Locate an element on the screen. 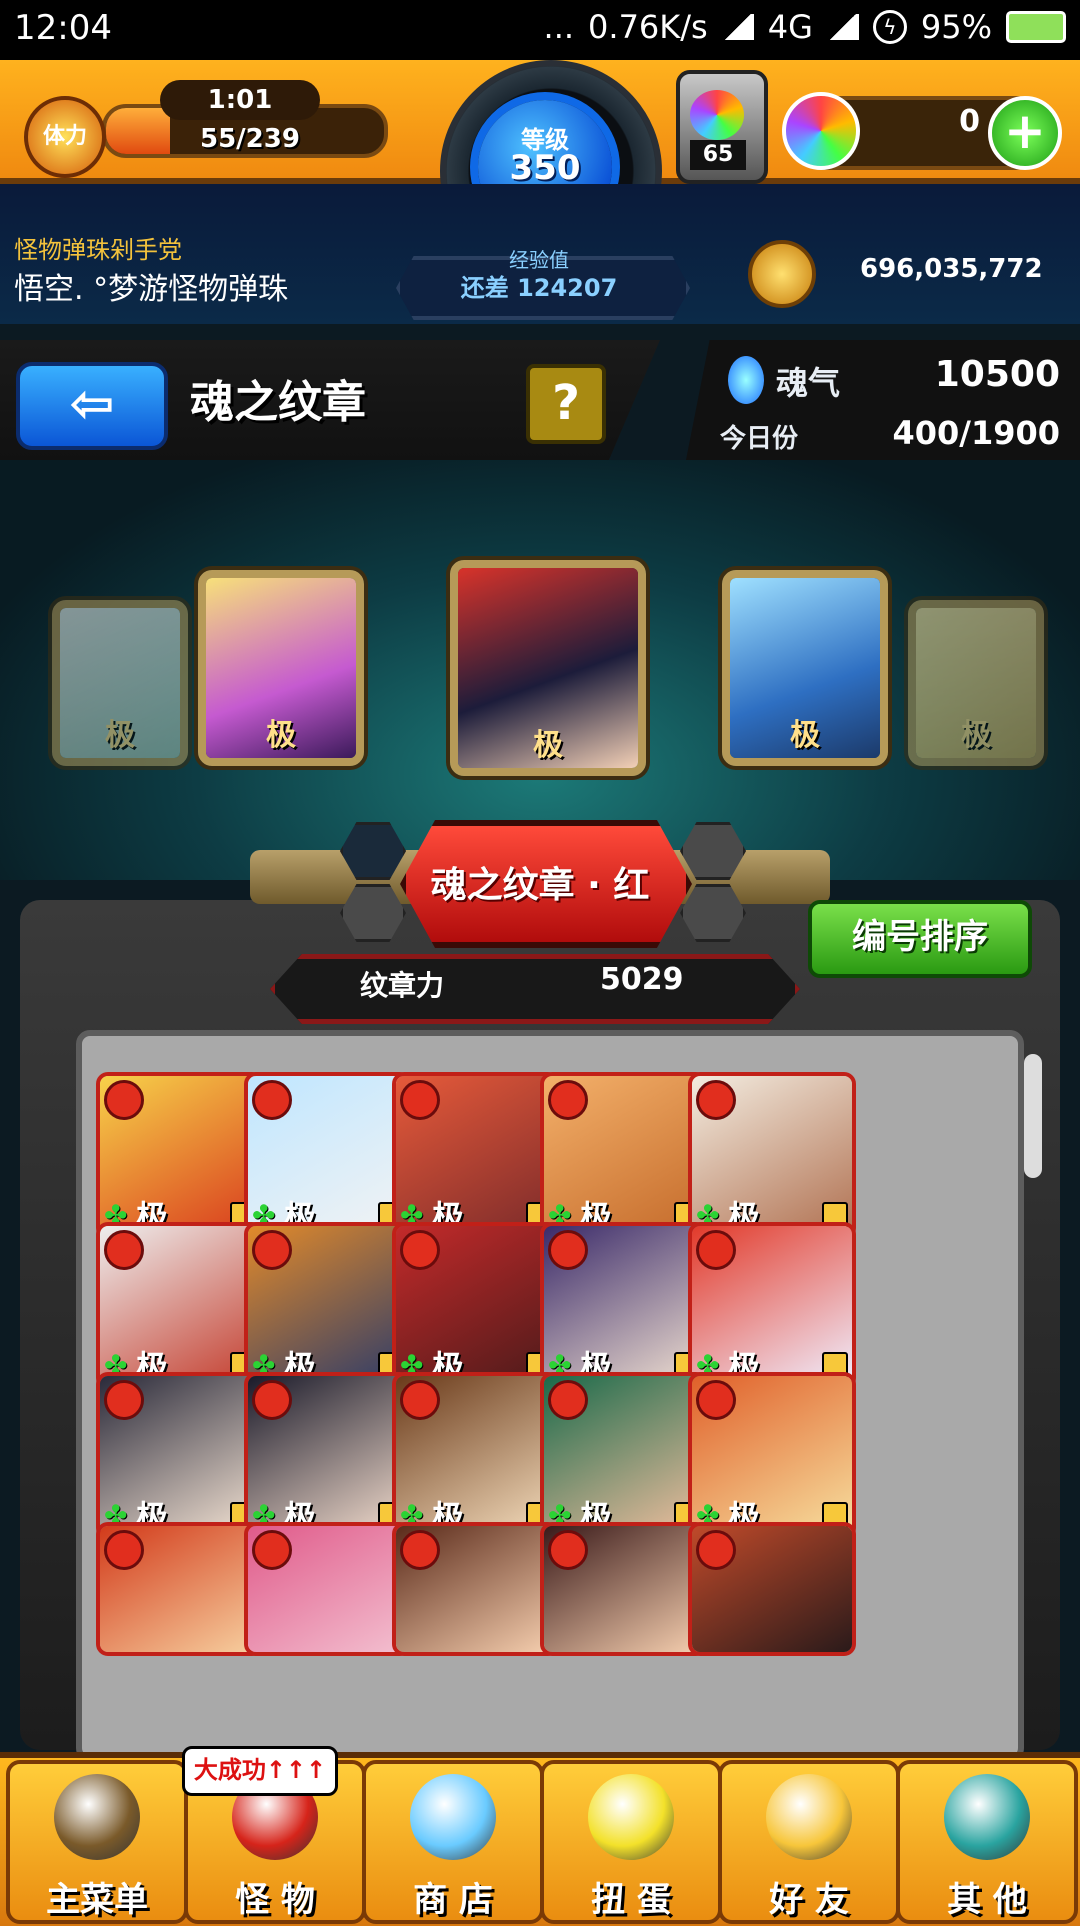 This screenshot has height=1926, width=1080. featured-grade-1: 极 is located at coordinates (120, 735).